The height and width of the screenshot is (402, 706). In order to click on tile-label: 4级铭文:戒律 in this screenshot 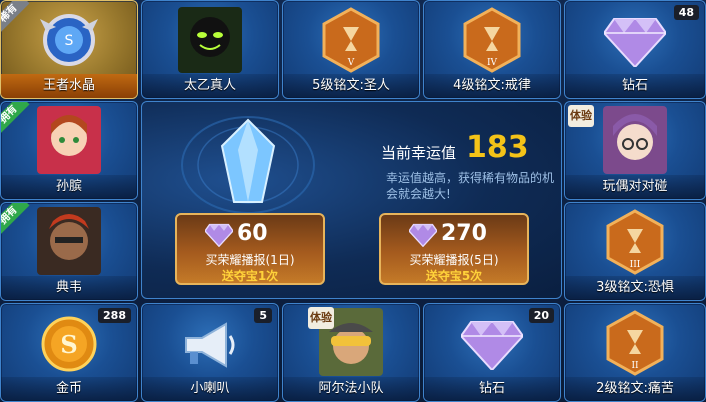, I will do `click(492, 86)`.